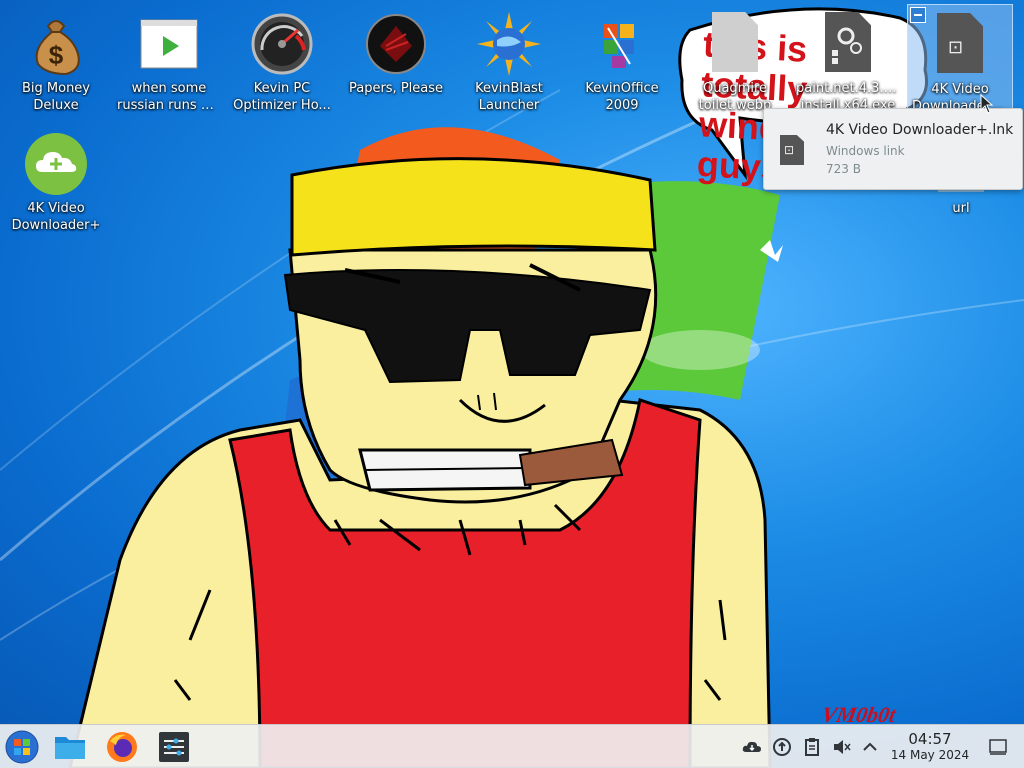 This screenshot has height=768, width=1024. Describe the element at coordinates (848, 44) in the screenshot. I see `installer-file-icon` at that location.